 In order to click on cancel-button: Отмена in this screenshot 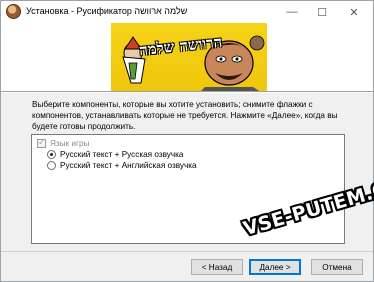, I will do `click(337, 267)`.